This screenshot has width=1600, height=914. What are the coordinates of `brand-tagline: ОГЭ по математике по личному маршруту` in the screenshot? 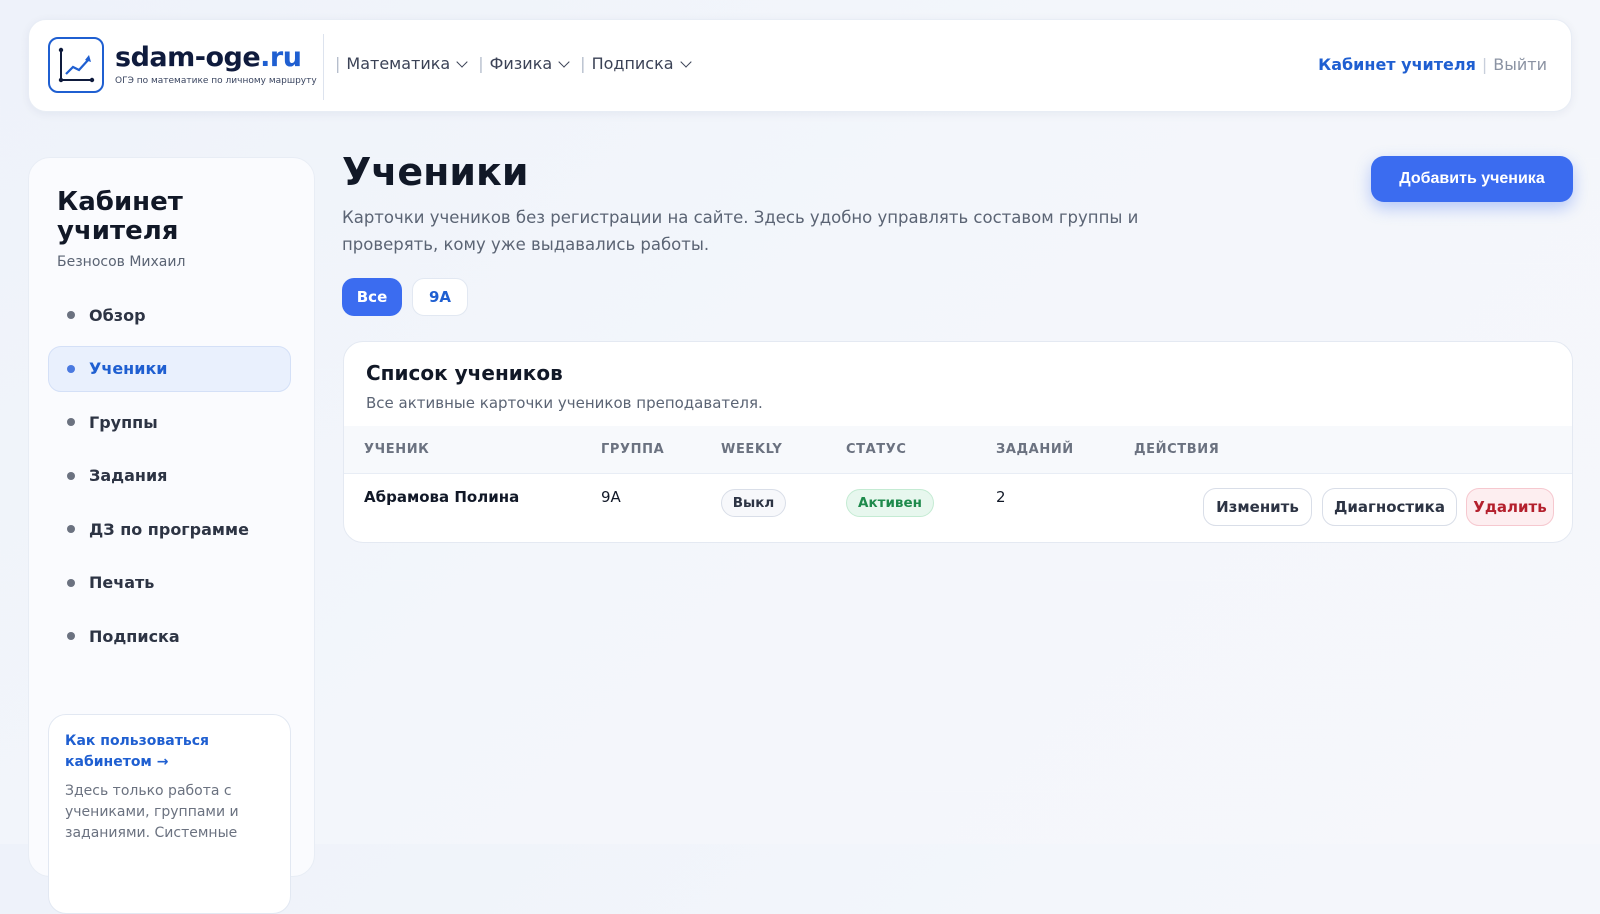 It's located at (216, 81).